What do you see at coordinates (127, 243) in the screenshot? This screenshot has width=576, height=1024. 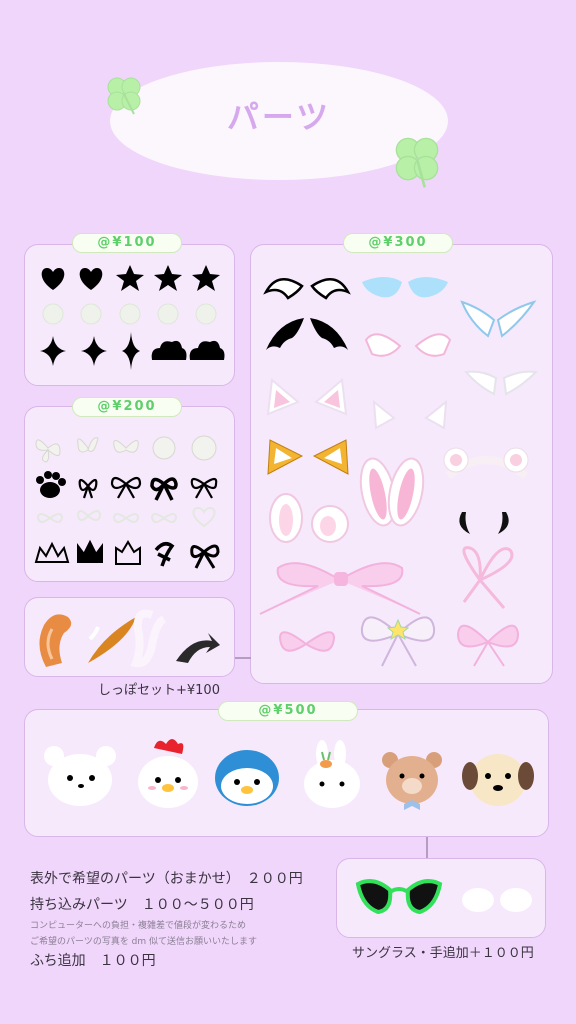 I see `price-badge-100: @¥100` at bounding box center [127, 243].